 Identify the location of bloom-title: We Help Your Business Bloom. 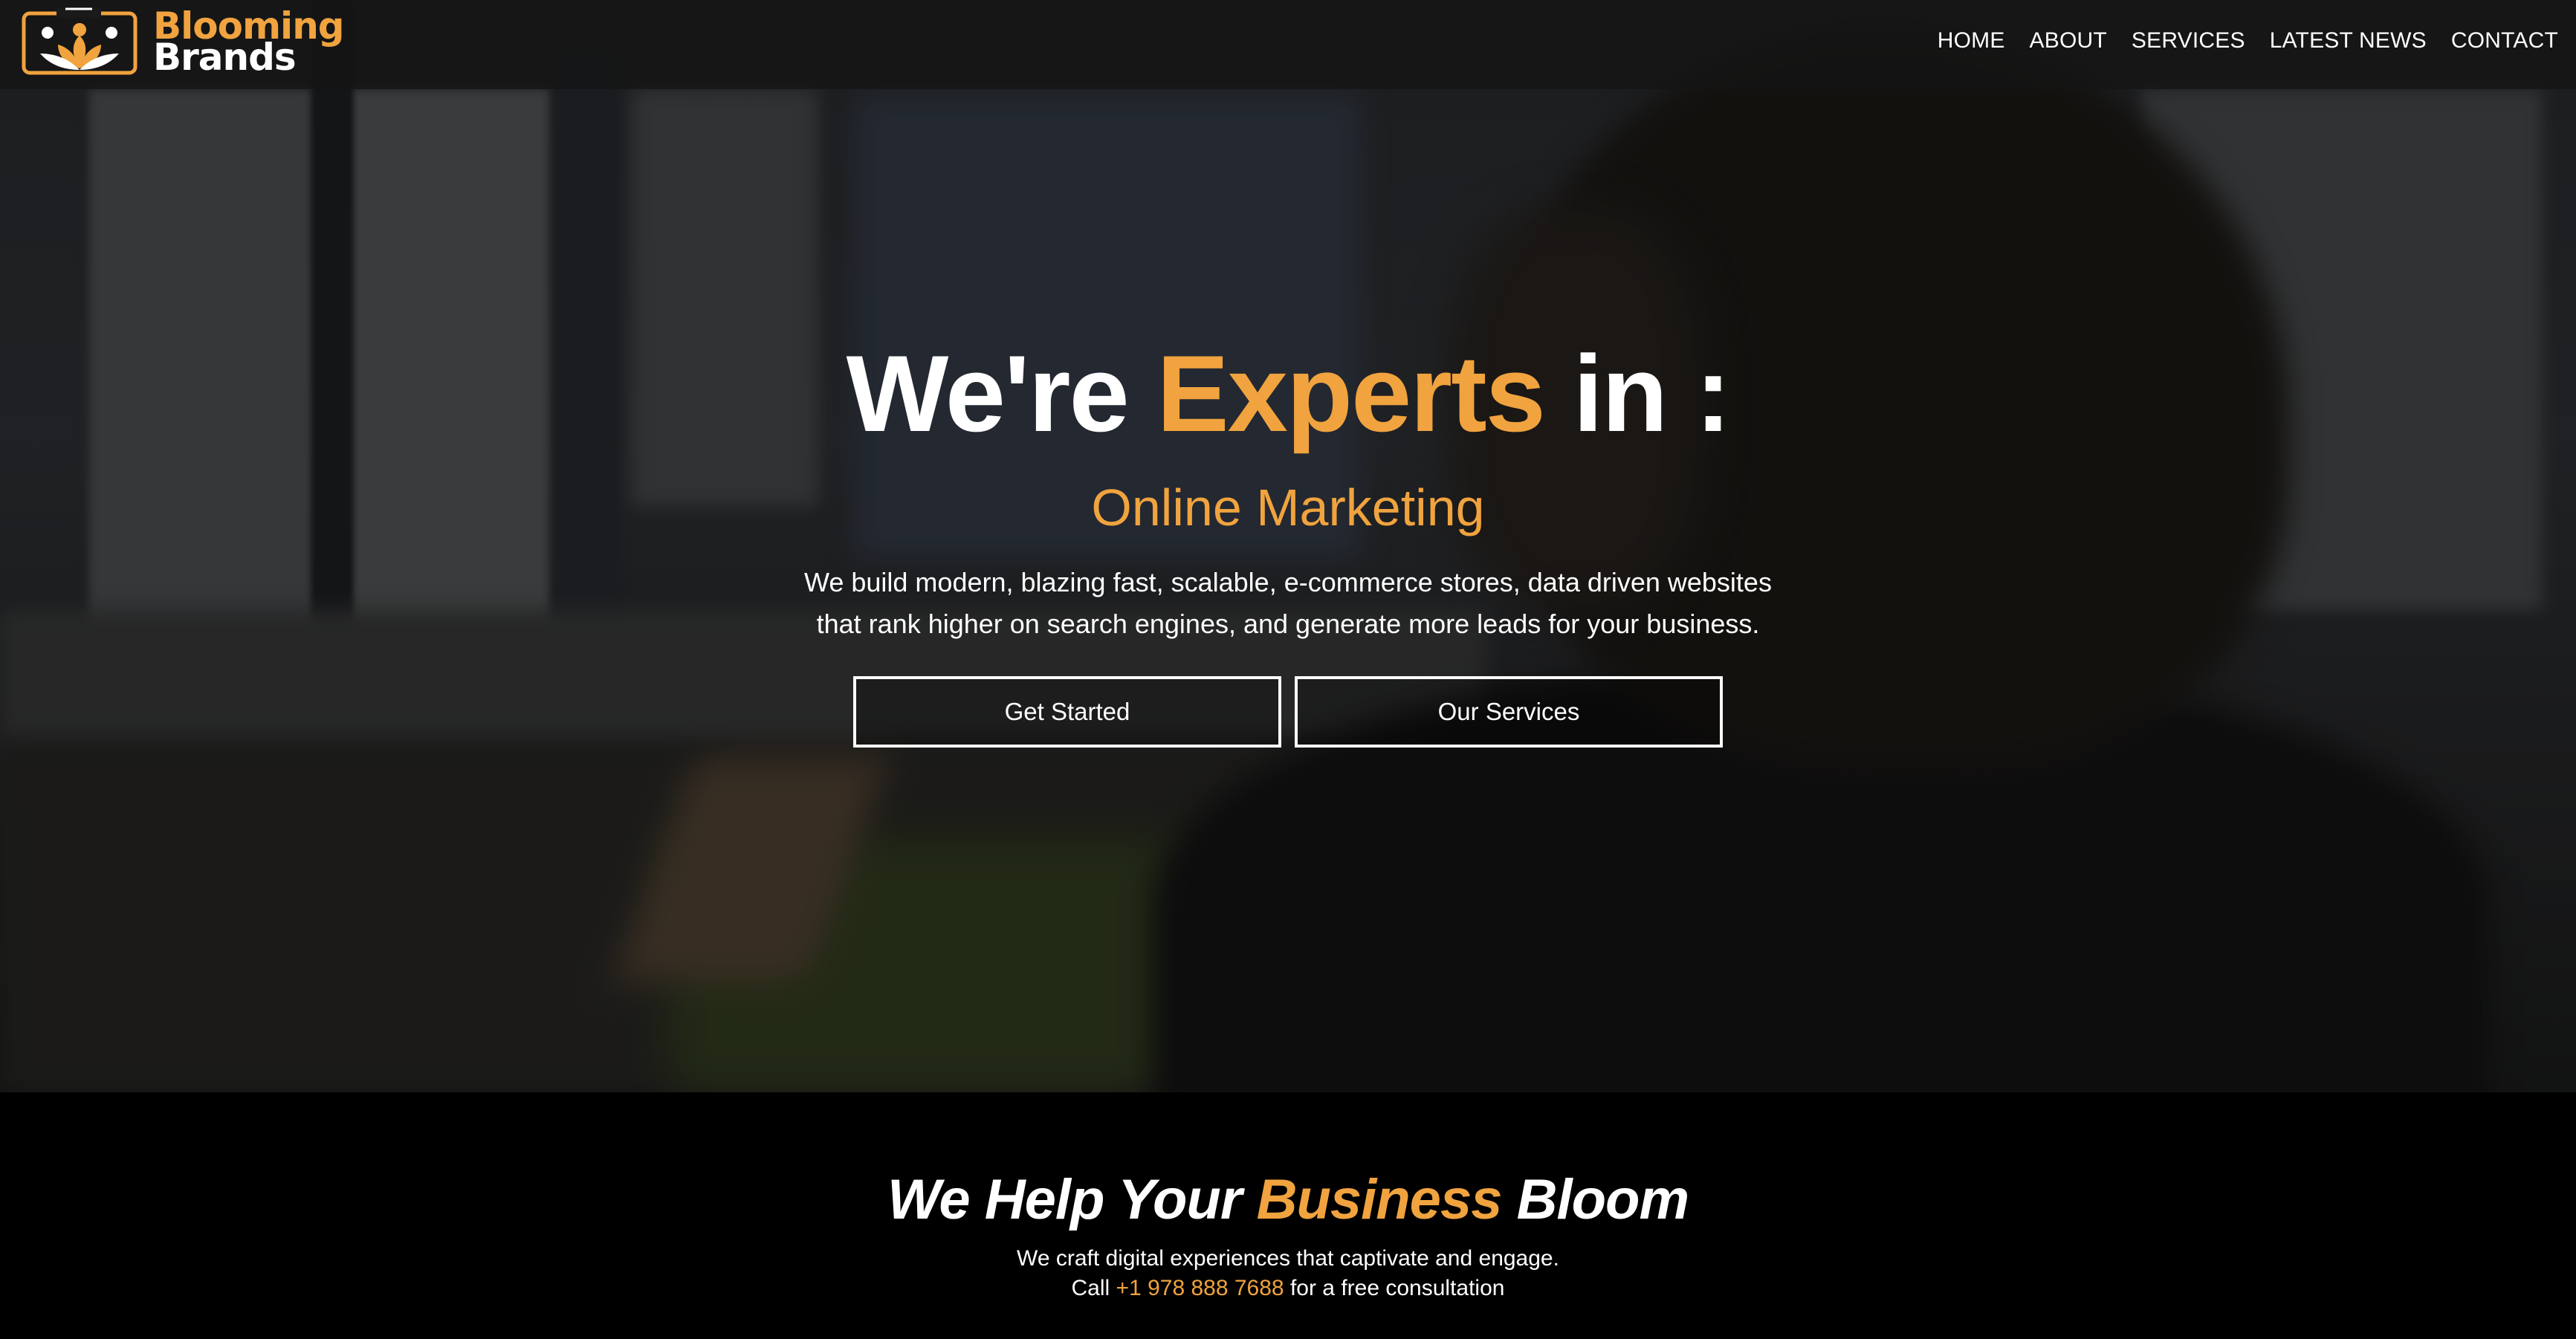
(1288, 1162).